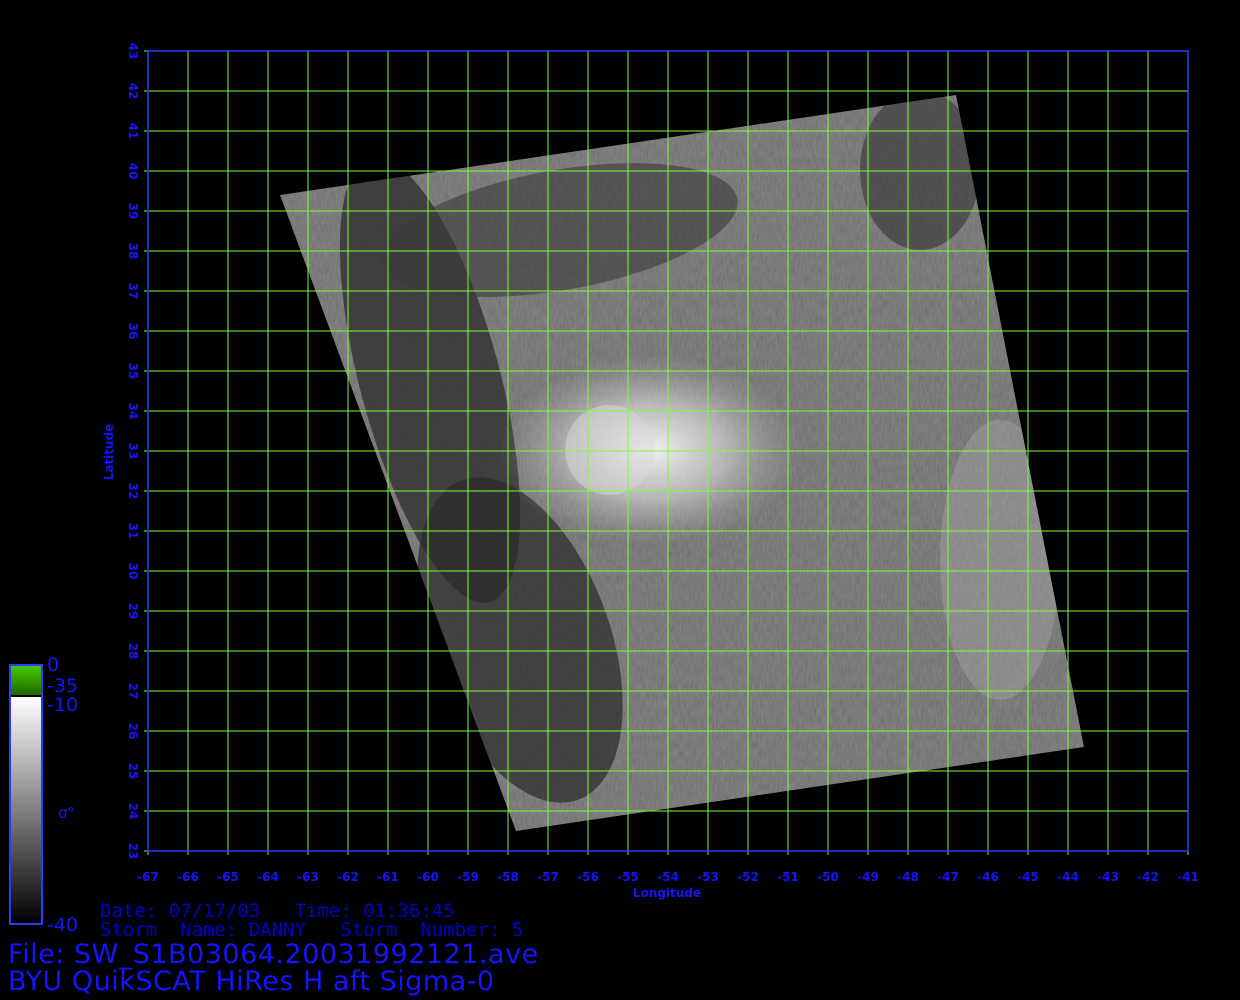 The image size is (1240, 1000). I want to click on storm-info-line: Storm Name: DANNY Storm Number: 5, so click(312, 930).